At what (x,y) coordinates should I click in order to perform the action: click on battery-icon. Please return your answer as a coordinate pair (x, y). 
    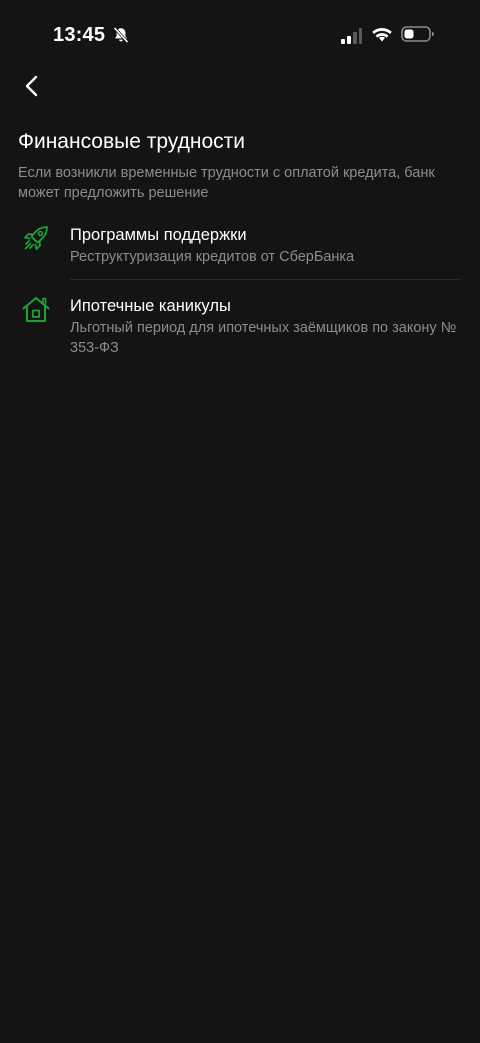
    Looking at the image, I should click on (417, 34).